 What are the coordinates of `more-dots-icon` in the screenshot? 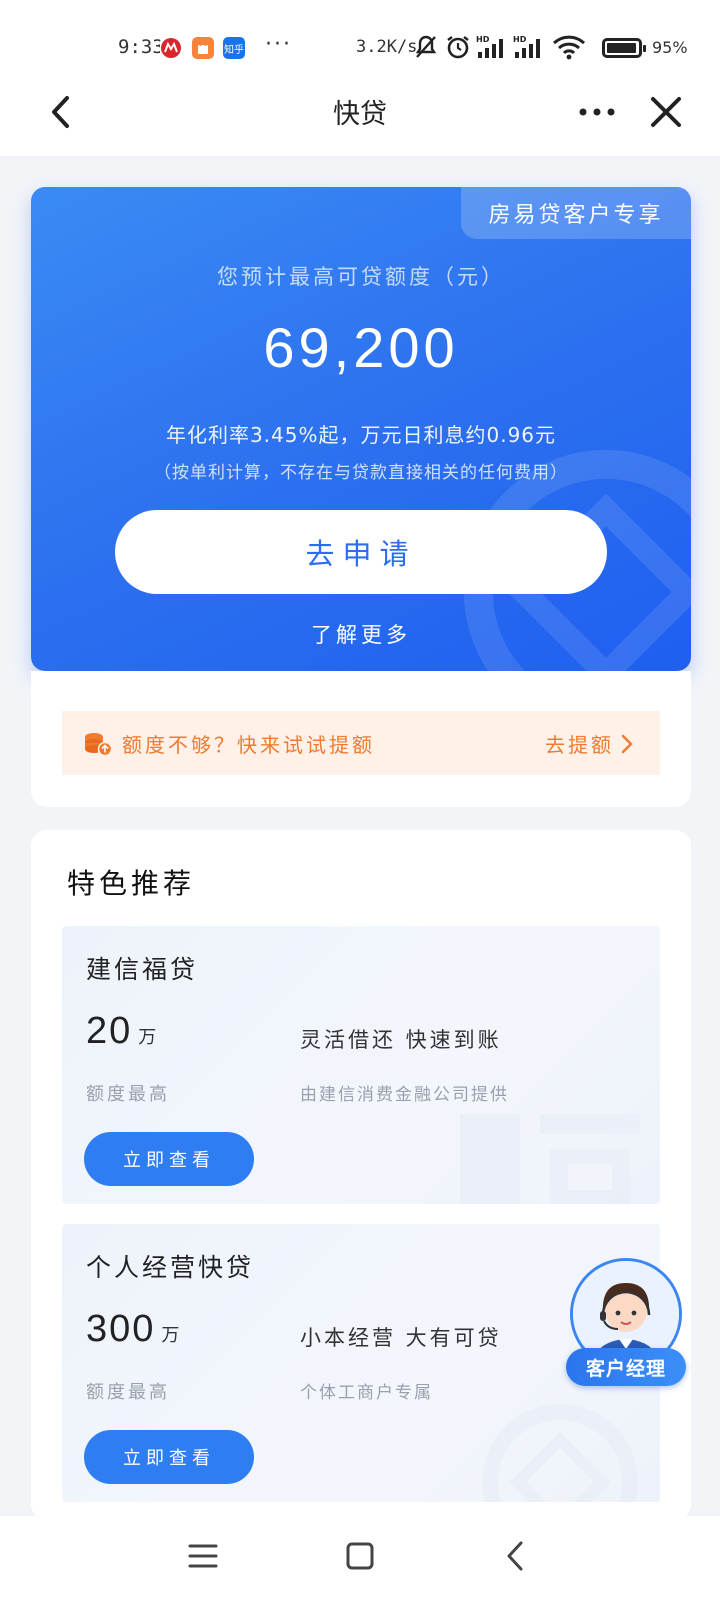 It's located at (597, 112).